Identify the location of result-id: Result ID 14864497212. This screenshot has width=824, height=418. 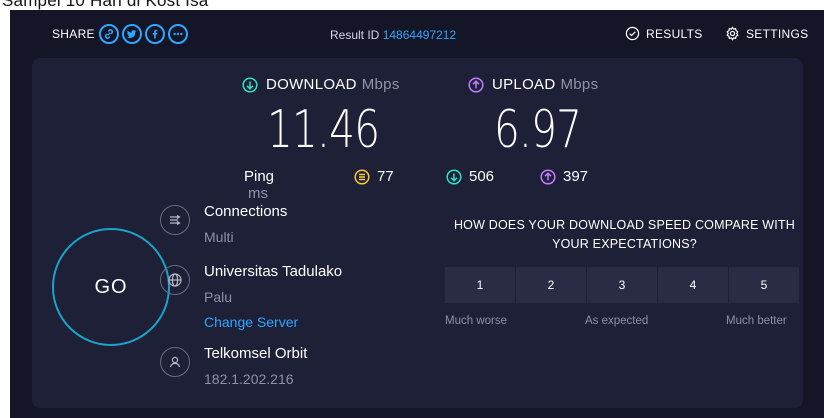
(393, 35).